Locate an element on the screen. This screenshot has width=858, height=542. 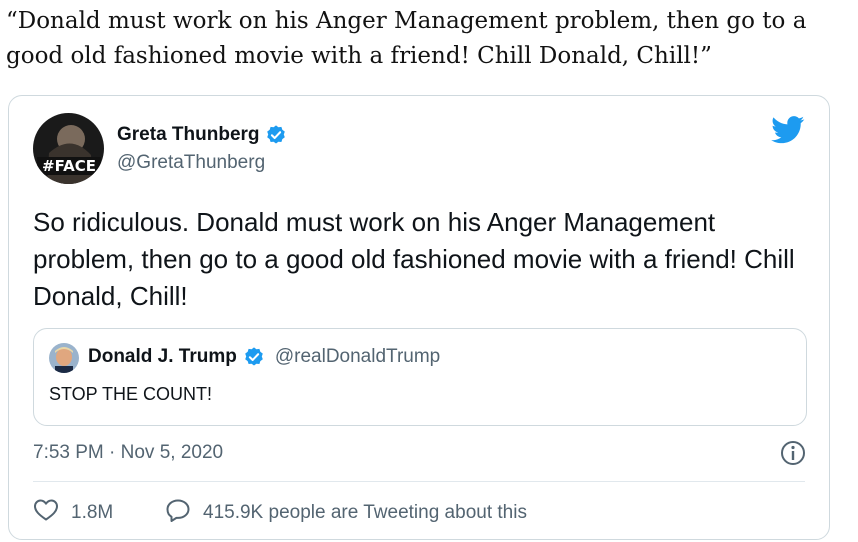
divider is located at coordinates (419, 481).